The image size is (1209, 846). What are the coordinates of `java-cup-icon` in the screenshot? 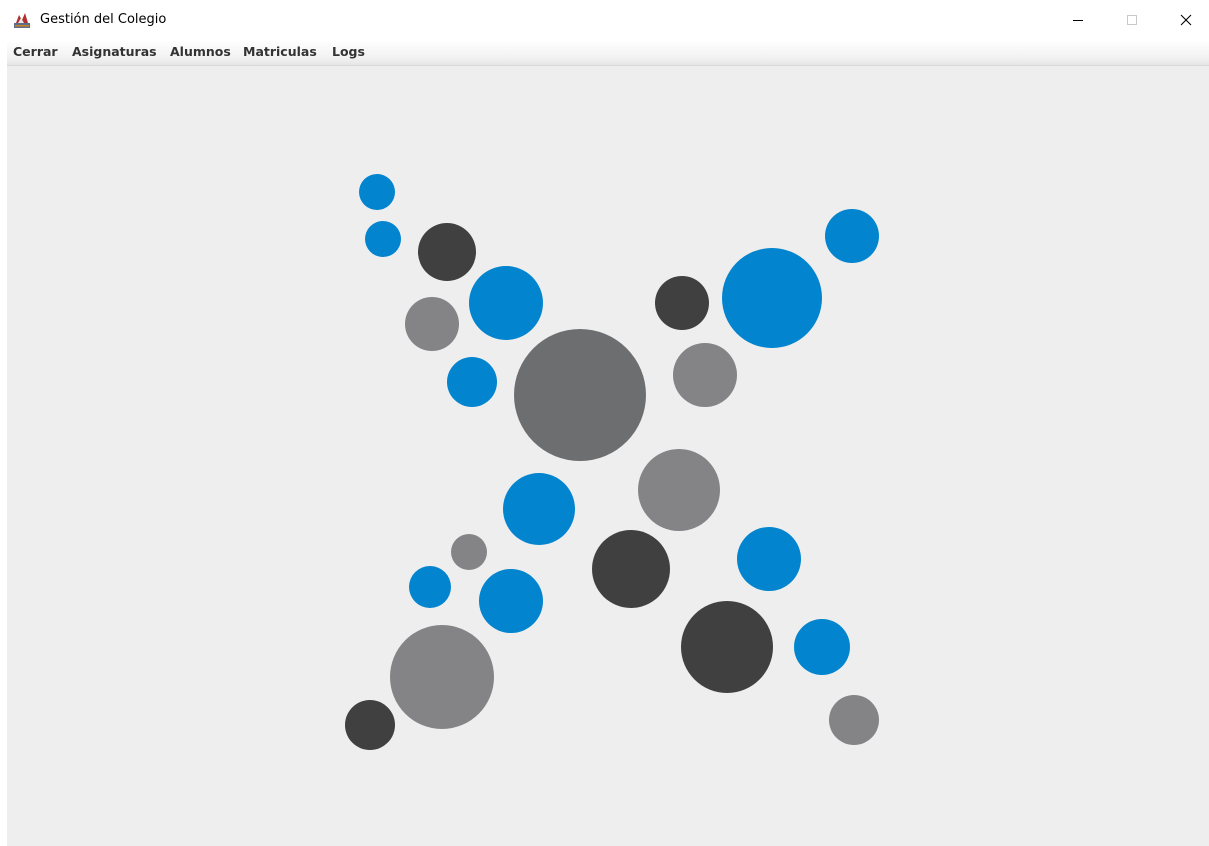 It's located at (22, 20).